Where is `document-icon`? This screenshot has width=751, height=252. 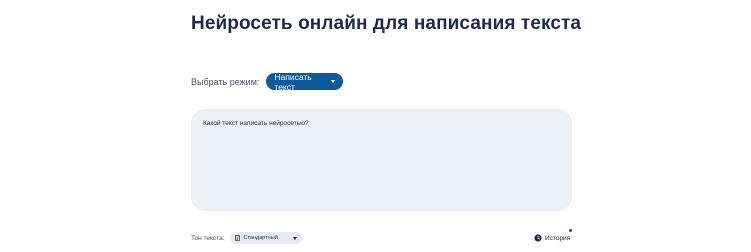
document-icon is located at coordinates (238, 238).